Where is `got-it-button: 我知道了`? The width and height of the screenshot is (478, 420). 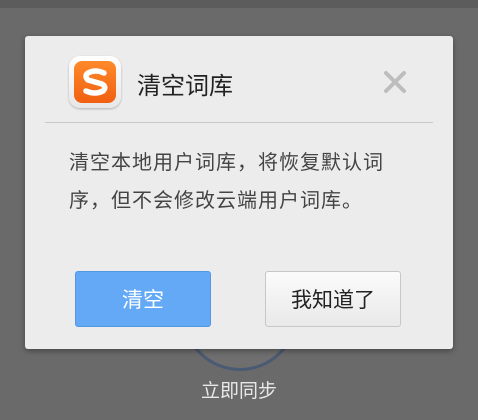
got-it-button: 我知道了 is located at coordinates (333, 299).